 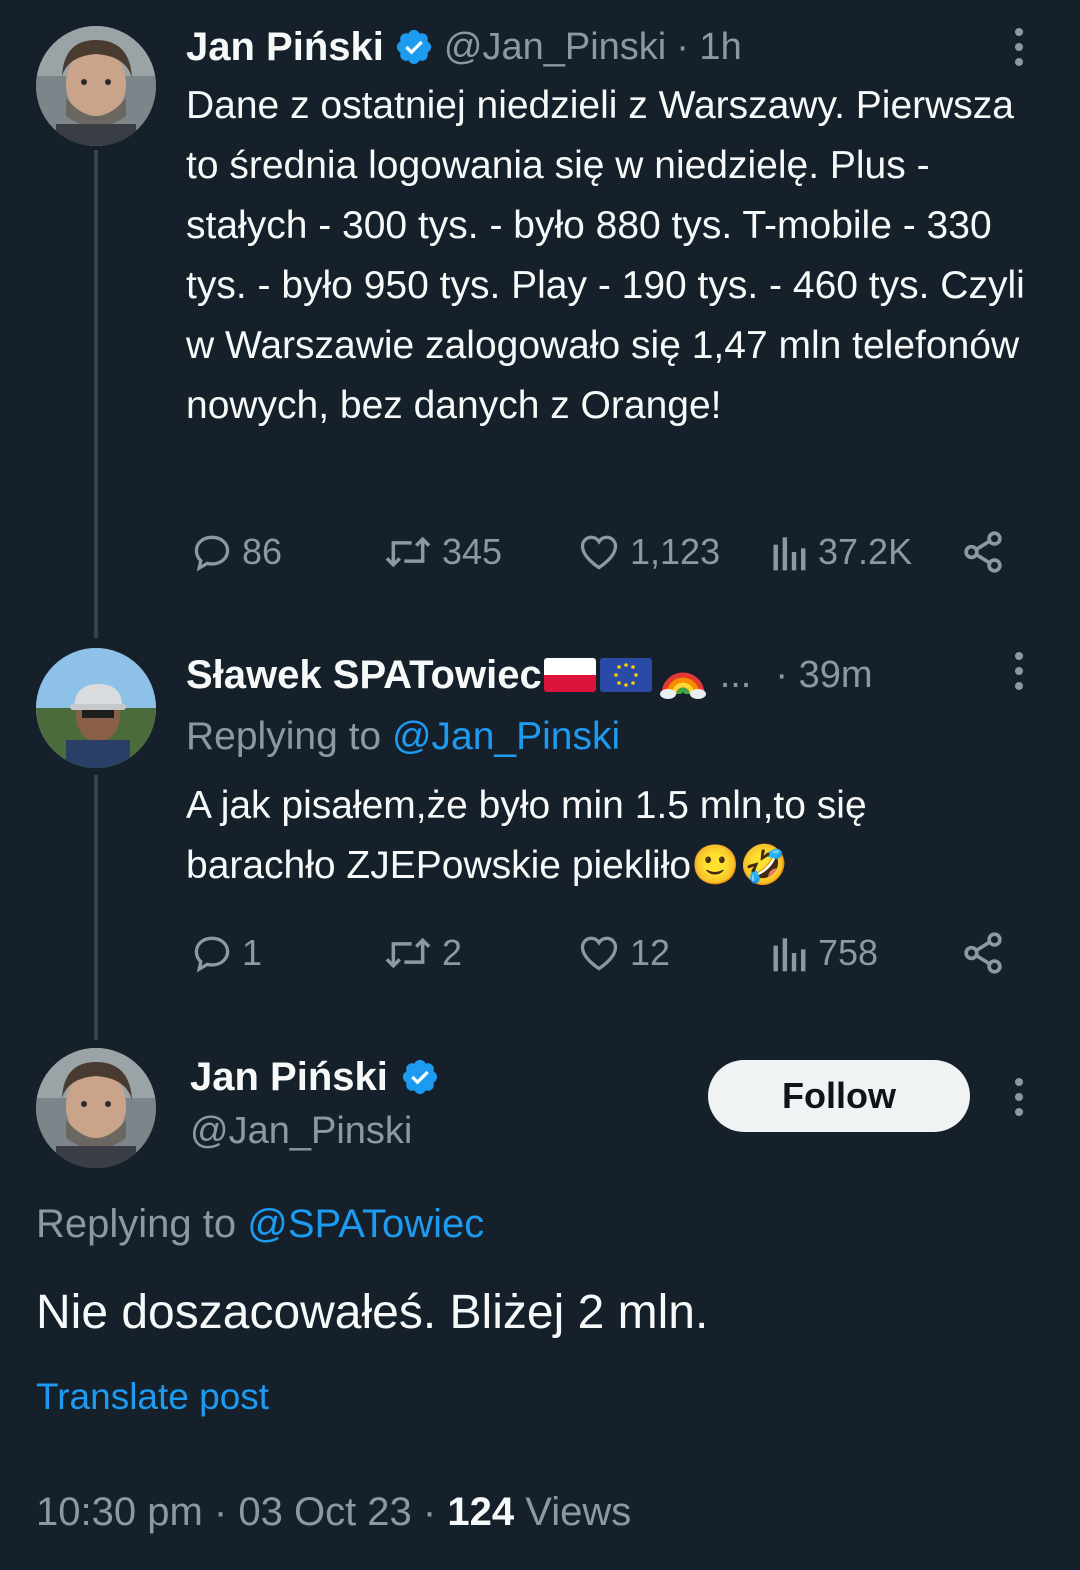 I want to click on post-time: · 39m, so click(x=823, y=675).